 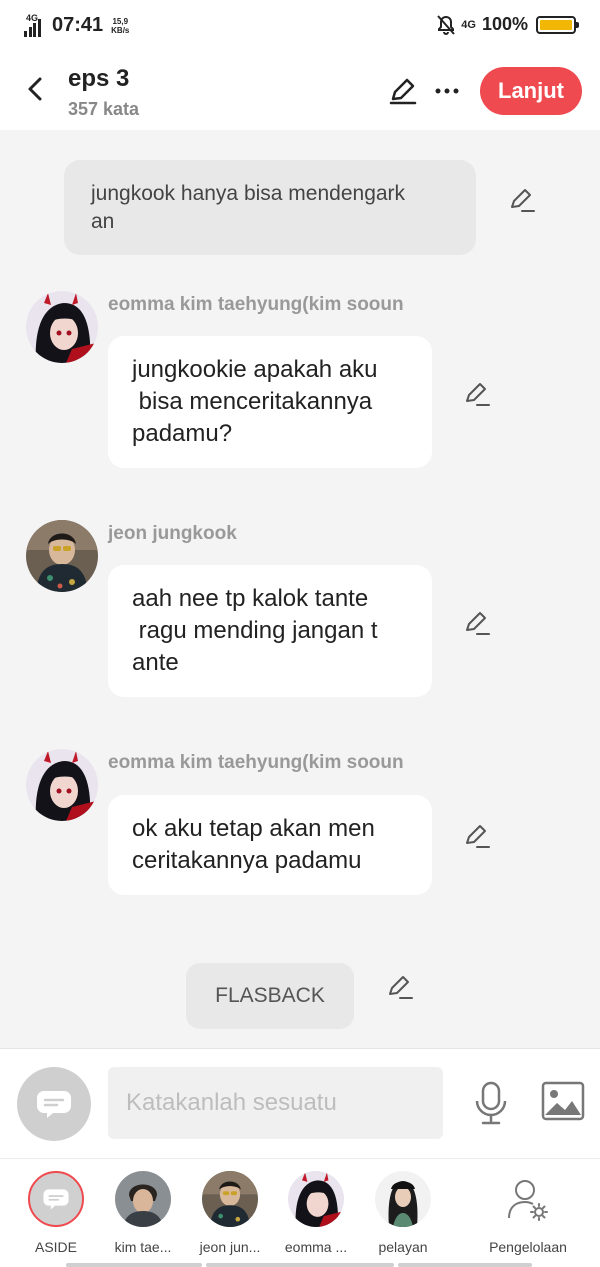 What do you see at coordinates (300, 28) in the screenshot?
I see `status-bar: 4G 07:41 15,9 KB/s 4G 100%` at bounding box center [300, 28].